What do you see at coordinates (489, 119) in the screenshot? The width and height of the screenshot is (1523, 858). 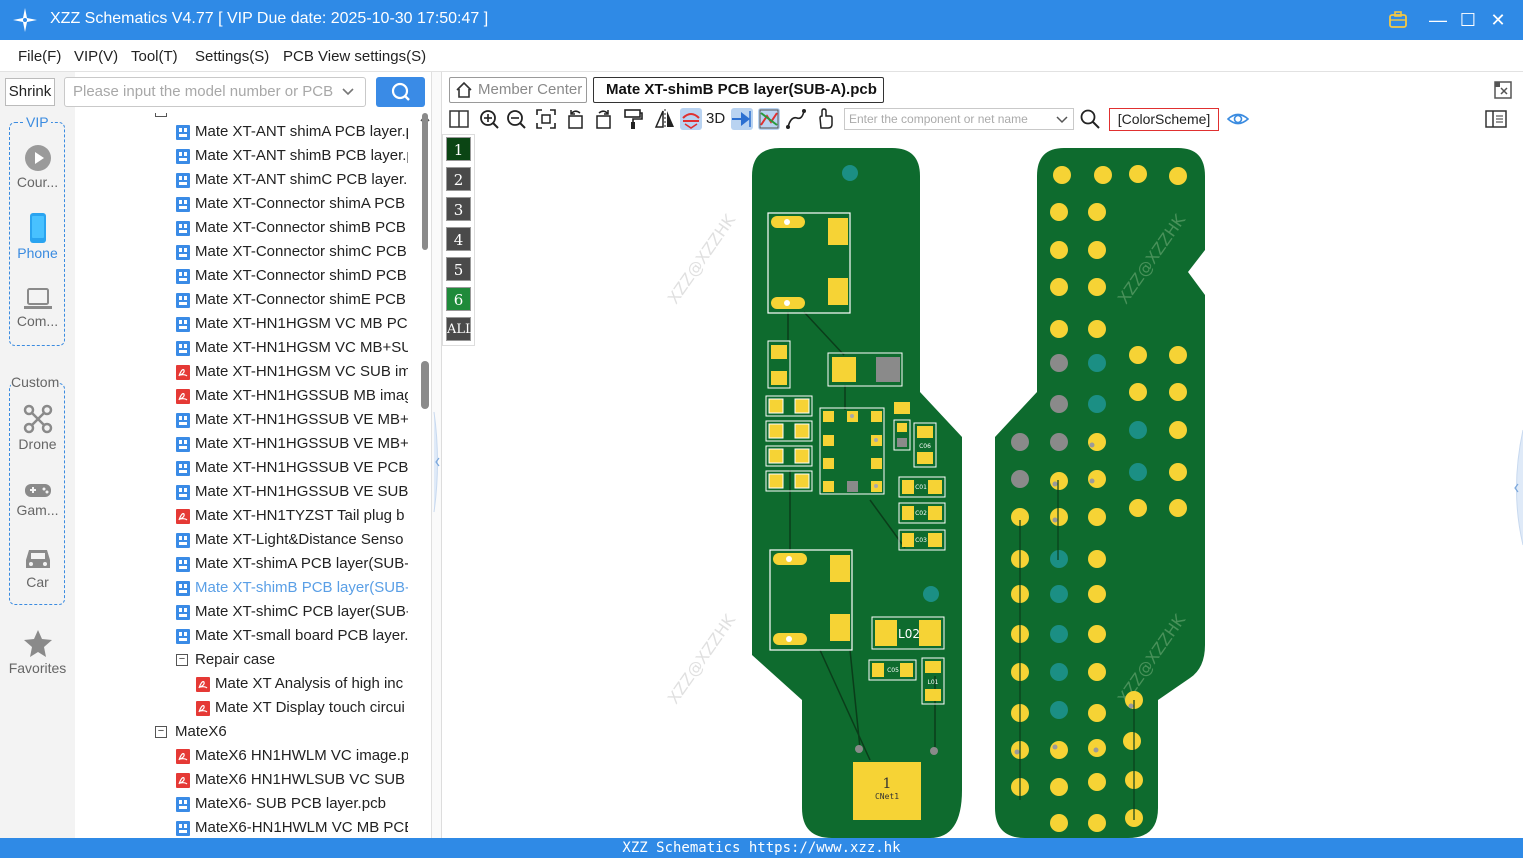 I see `zoom-in-icon` at bounding box center [489, 119].